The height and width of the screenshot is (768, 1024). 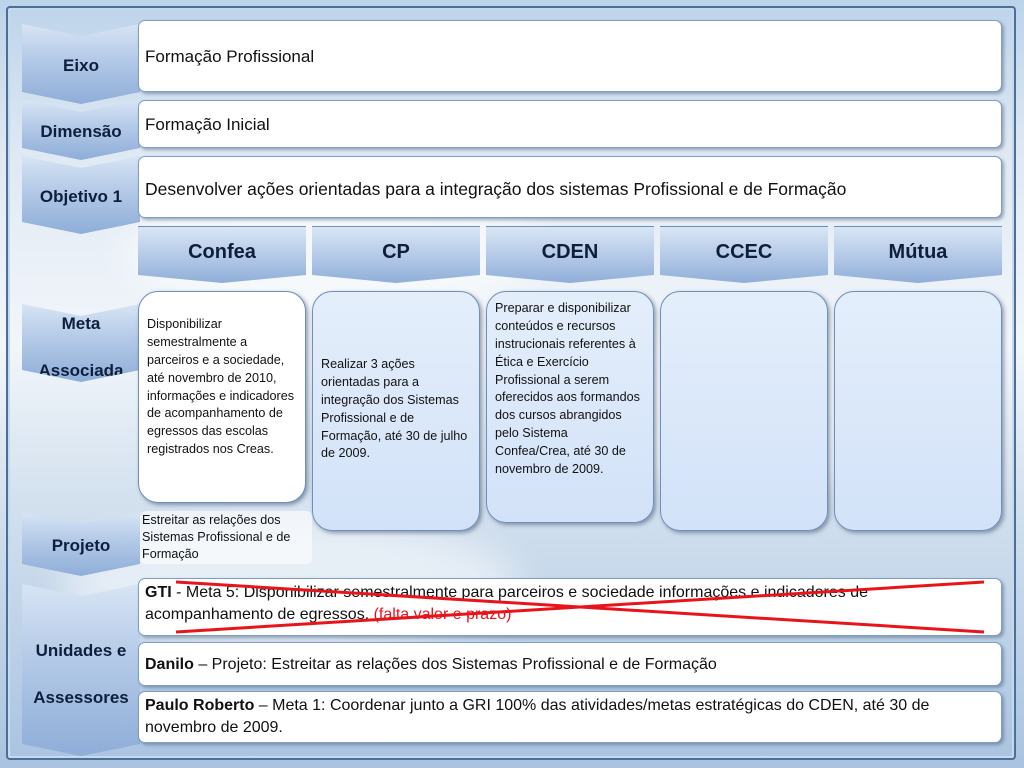 I want to click on label-eixo: Eixo, so click(x=81, y=64).